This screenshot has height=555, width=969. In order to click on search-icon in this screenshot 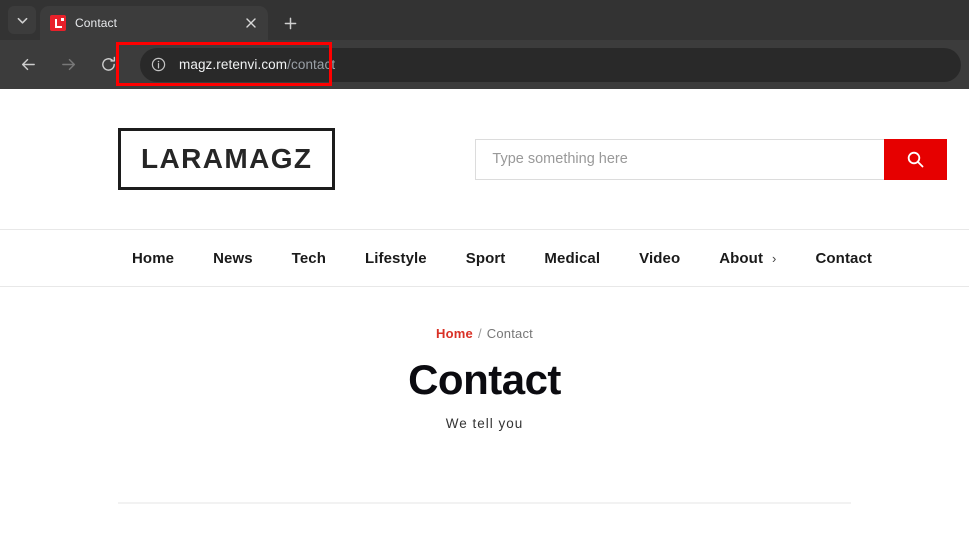, I will do `click(915, 159)`.